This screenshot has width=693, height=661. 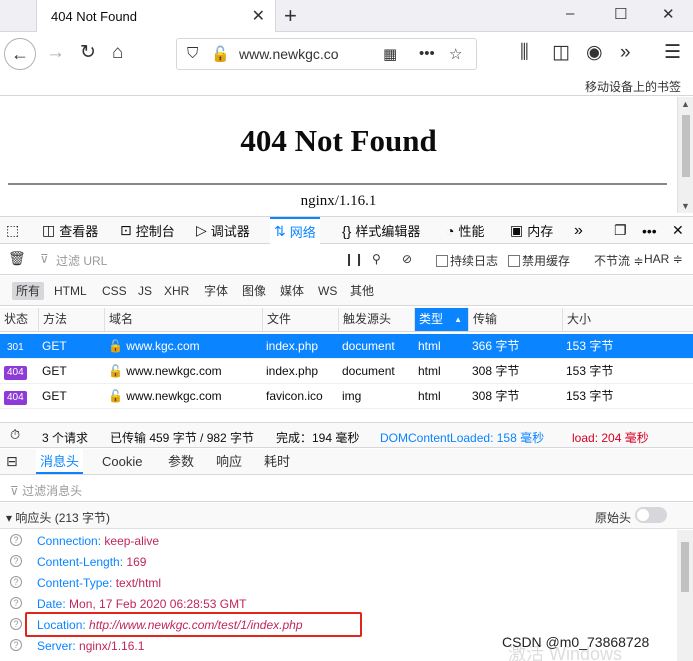 I want to click on scroll-down-icon: ▼, so click(x=685, y=206).